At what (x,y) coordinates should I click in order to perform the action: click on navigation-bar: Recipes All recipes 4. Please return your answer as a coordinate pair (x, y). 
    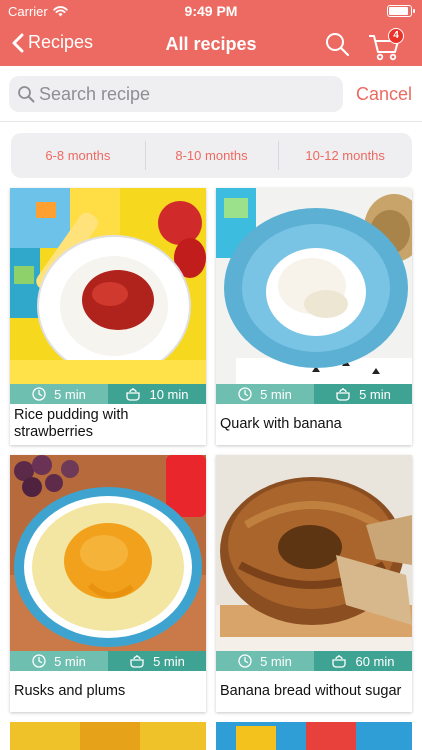
    Looking at the image, I should click on (211, 44).